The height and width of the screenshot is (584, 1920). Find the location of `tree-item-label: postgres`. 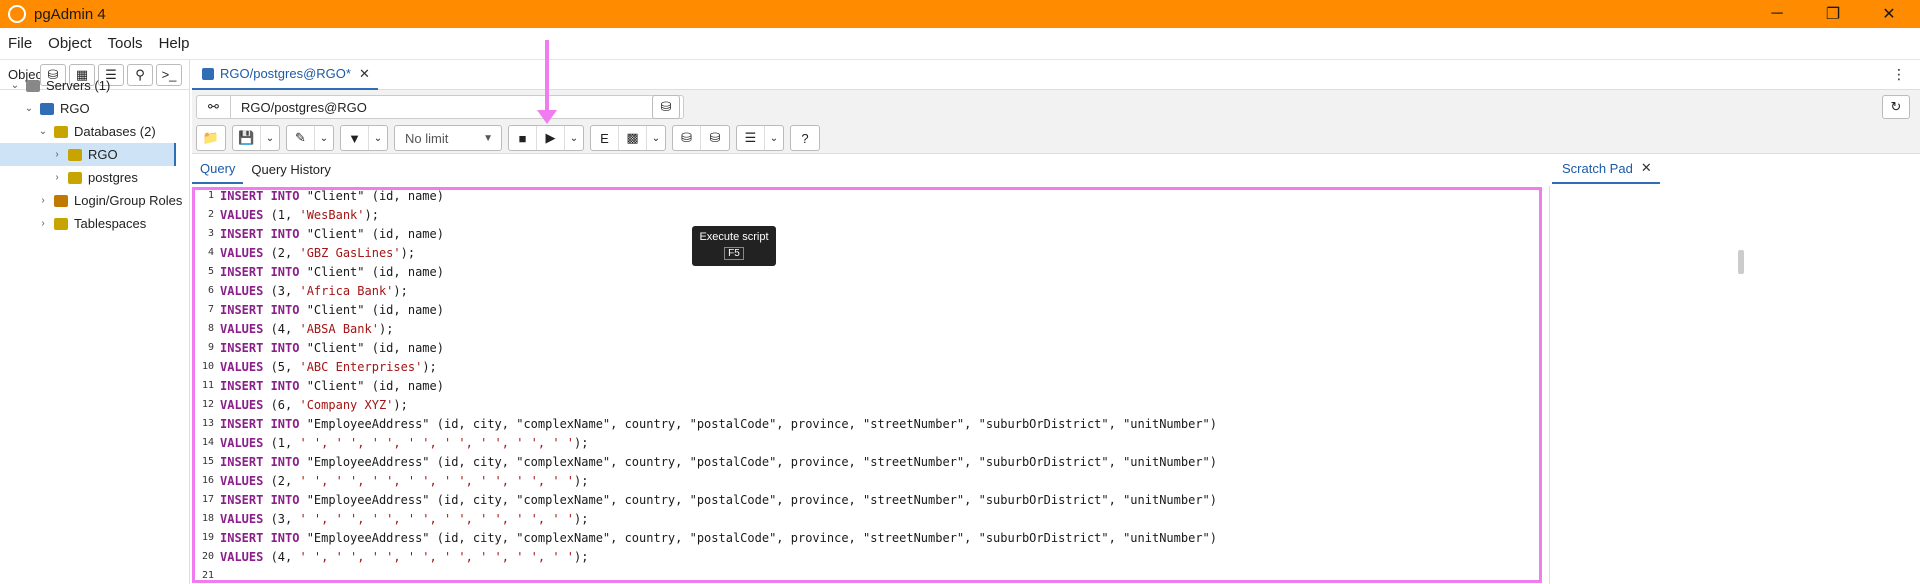

tree-item-label: postgres is located at coordinates (113, 177).